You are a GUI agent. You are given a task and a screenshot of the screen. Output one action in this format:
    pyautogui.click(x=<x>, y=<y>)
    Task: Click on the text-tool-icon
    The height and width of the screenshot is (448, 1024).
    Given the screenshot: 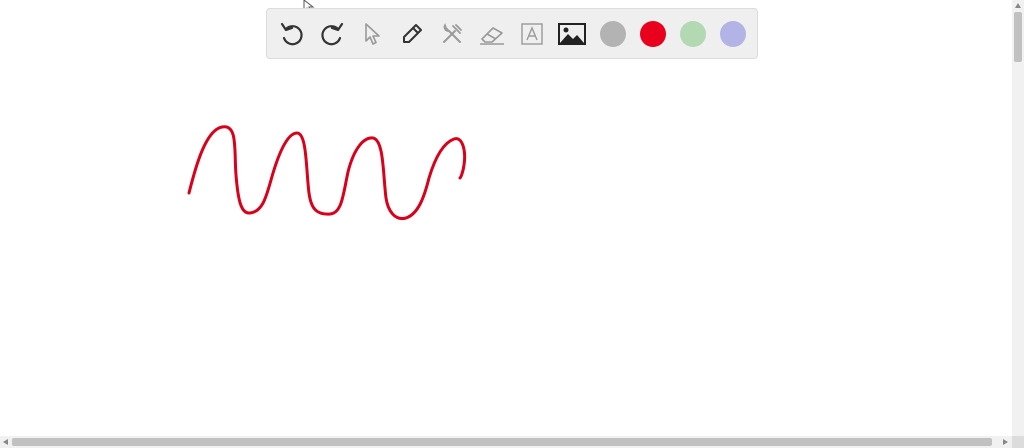 What is the action you would take?
    pyautogui.click(x=532, y=34)
    